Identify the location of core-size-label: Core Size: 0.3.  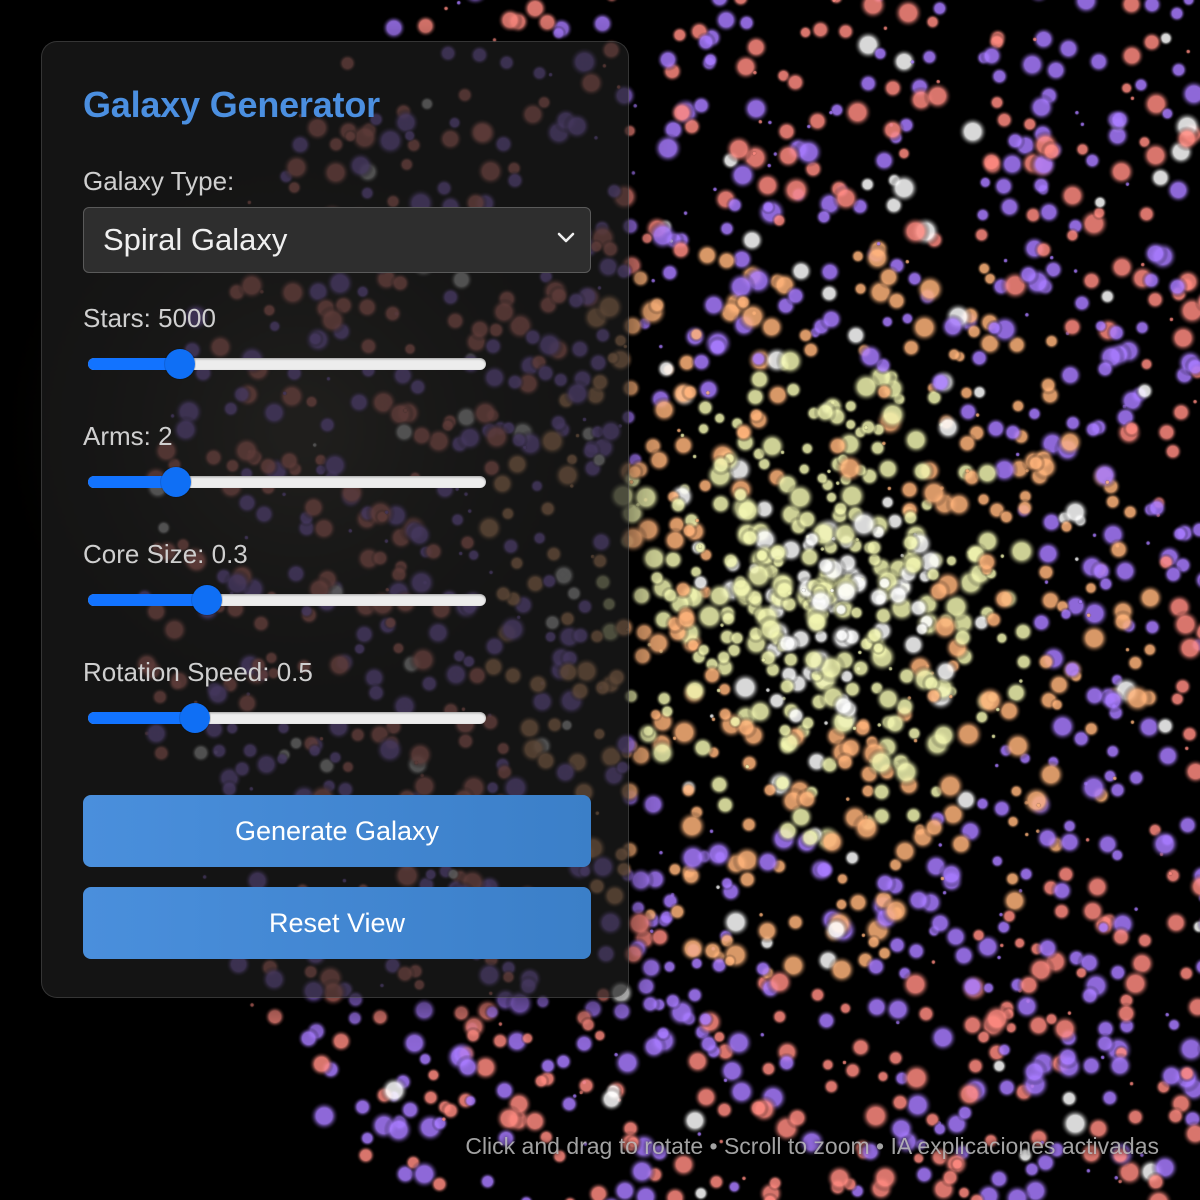
(165, 554).